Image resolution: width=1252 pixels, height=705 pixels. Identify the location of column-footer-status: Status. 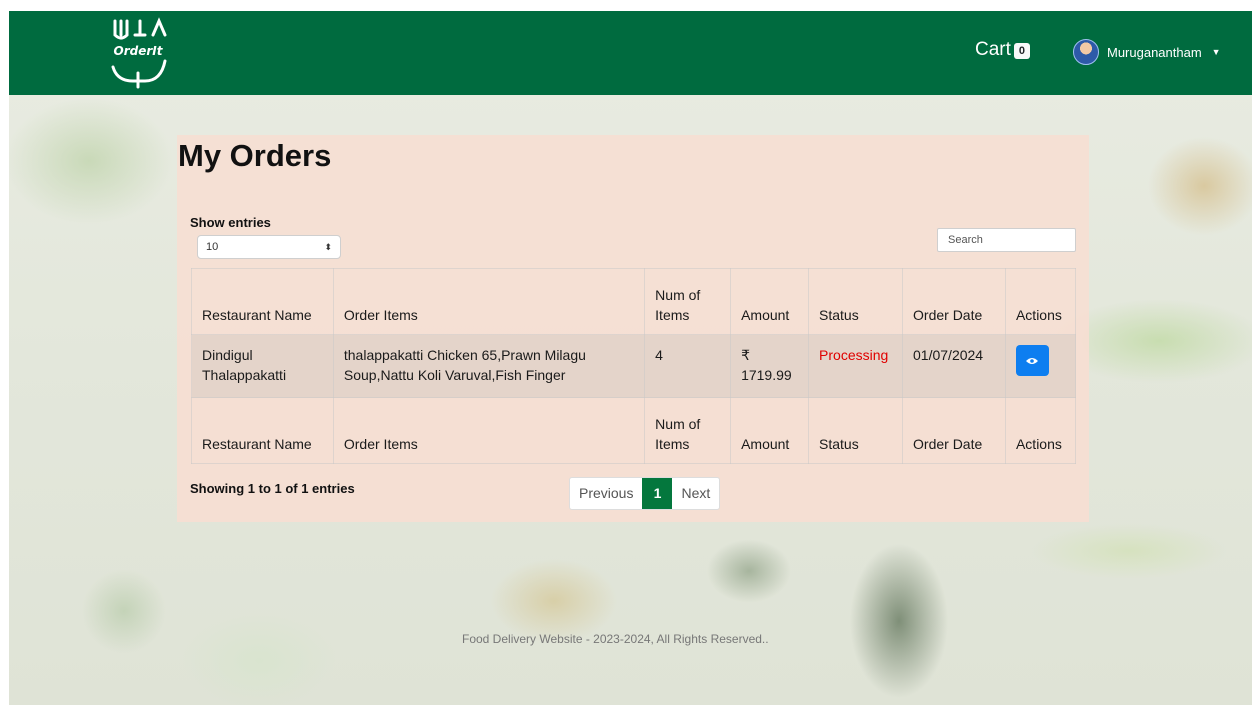
(856, 430).